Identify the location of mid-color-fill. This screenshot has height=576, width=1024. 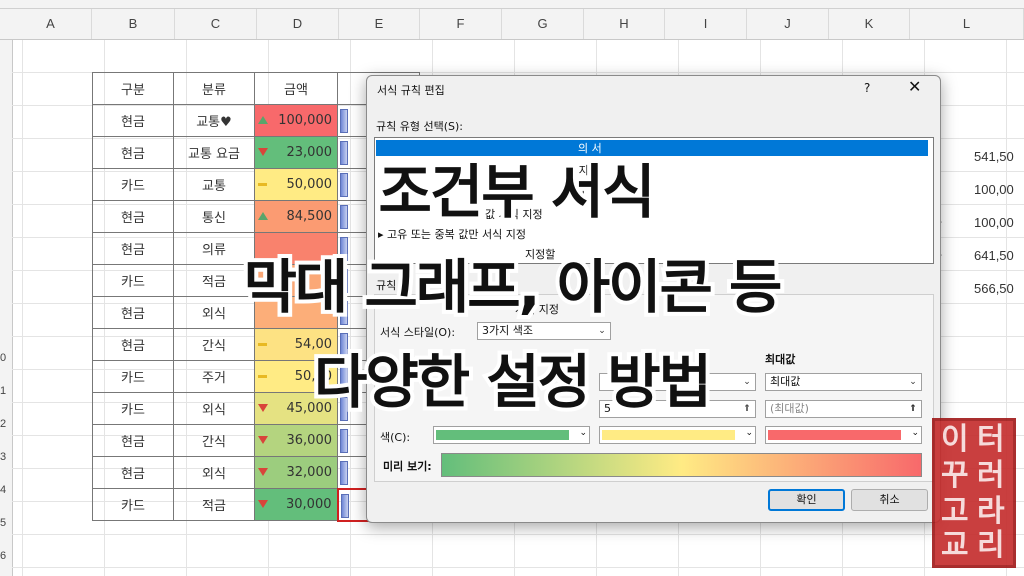
(668, 435).